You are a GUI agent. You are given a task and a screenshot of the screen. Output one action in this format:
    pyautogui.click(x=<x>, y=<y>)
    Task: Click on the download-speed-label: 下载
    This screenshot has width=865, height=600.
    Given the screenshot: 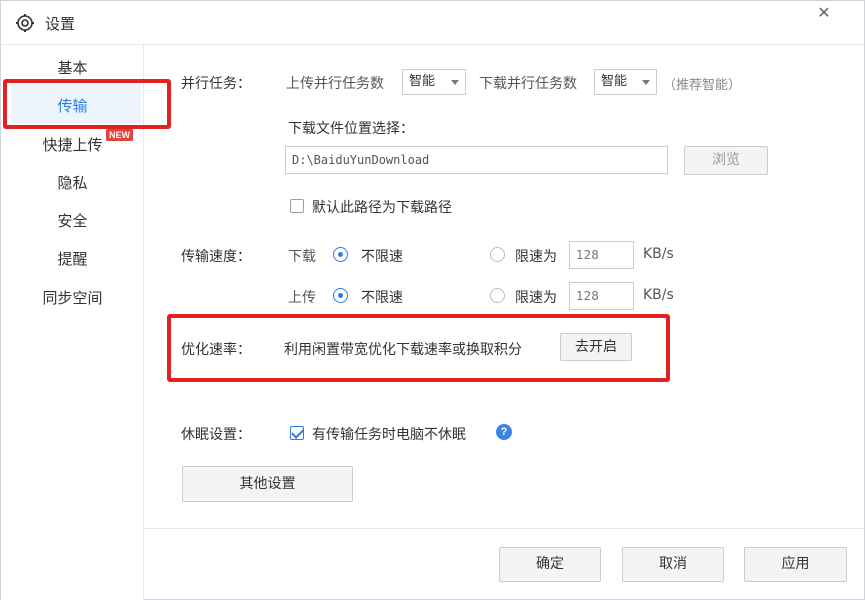 What is the action you would take?
    pyautogui.click(x=302, y=257)
    